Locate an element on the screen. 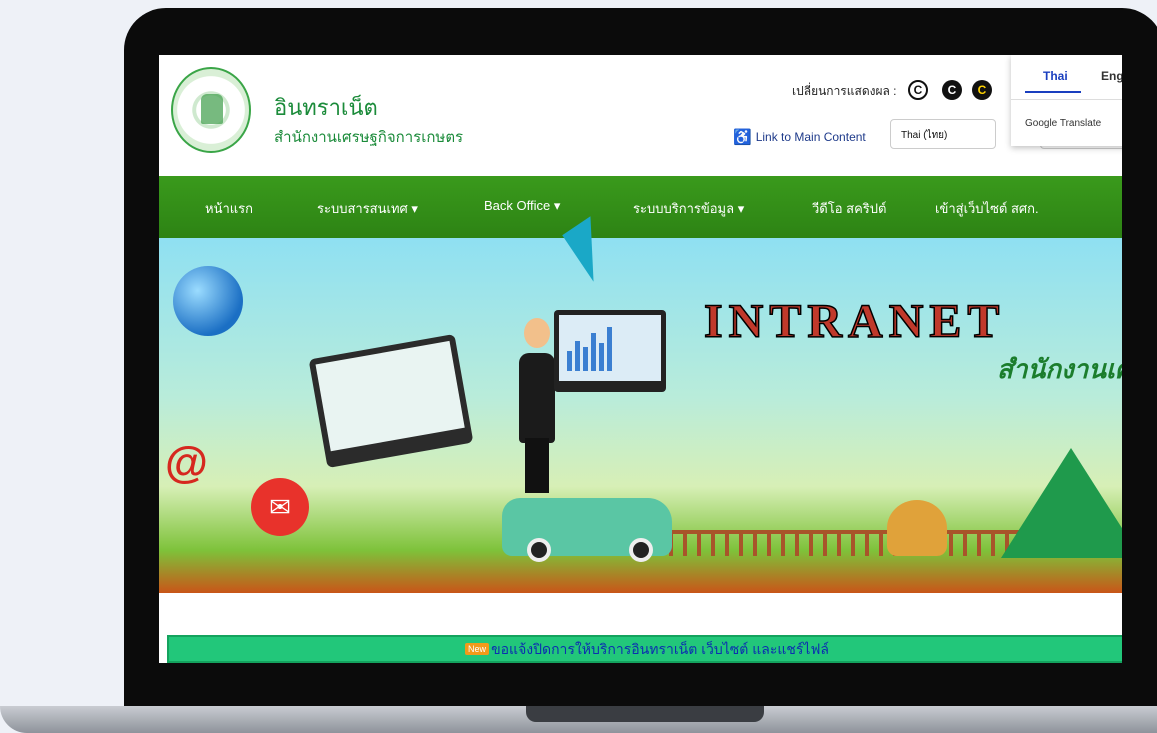  nav-item-video-script: วีดีโอ สคริปต์ is located at coordinates (849, 208).